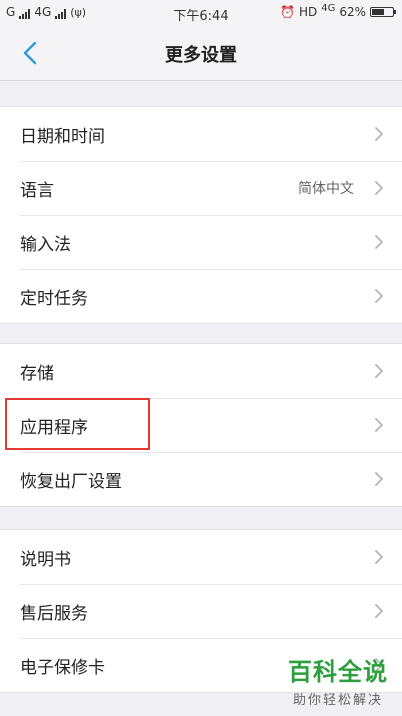 This screenshot has height=716, width=402. What do you see at coordinates (54, 299) in the screenshot?
I see `settings-row-label: 定时任务` at bounding box center [54, 299].